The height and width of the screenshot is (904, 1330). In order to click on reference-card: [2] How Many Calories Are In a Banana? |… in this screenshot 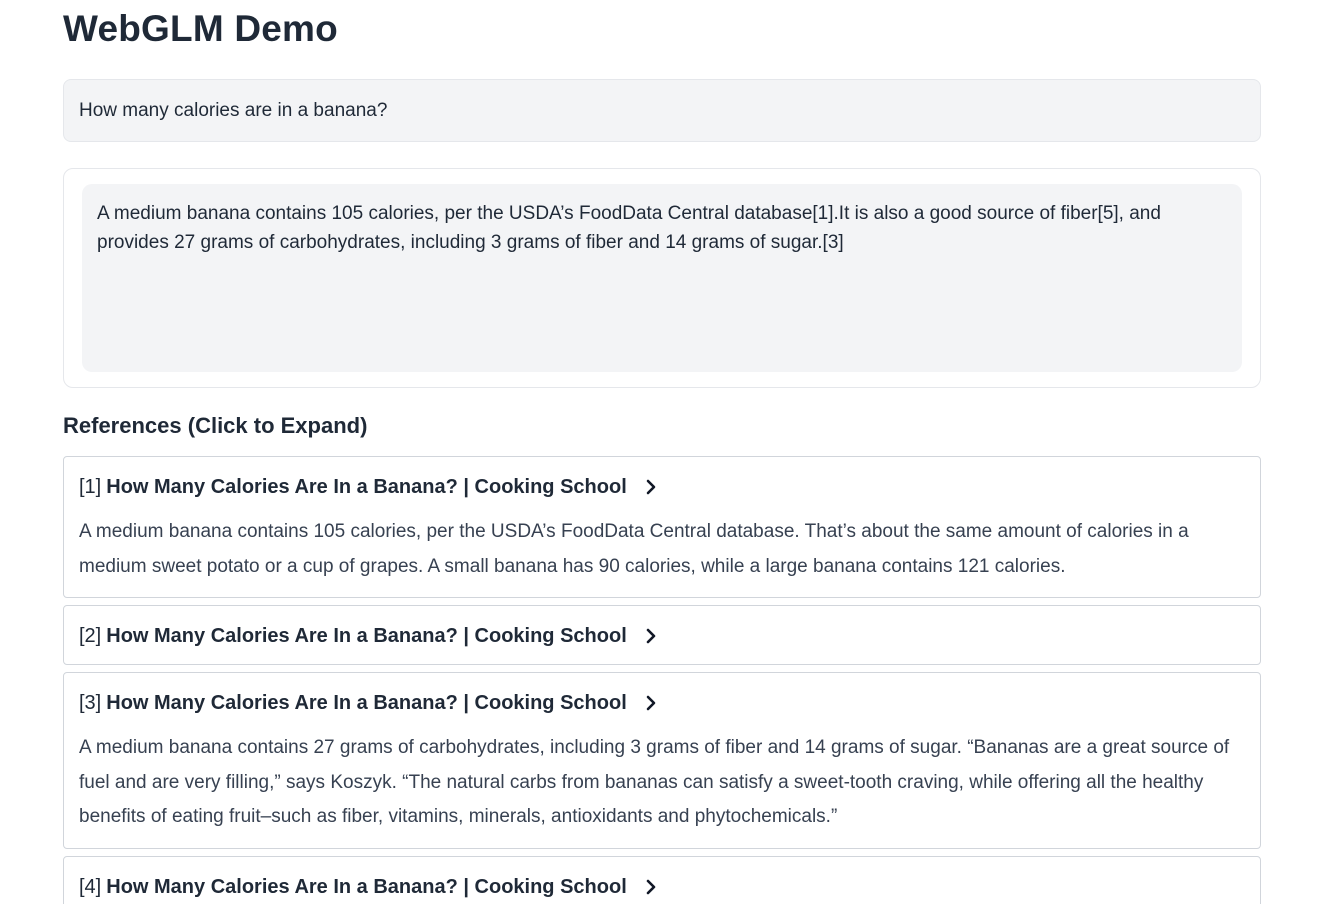, I will do `click(662, 635)`.